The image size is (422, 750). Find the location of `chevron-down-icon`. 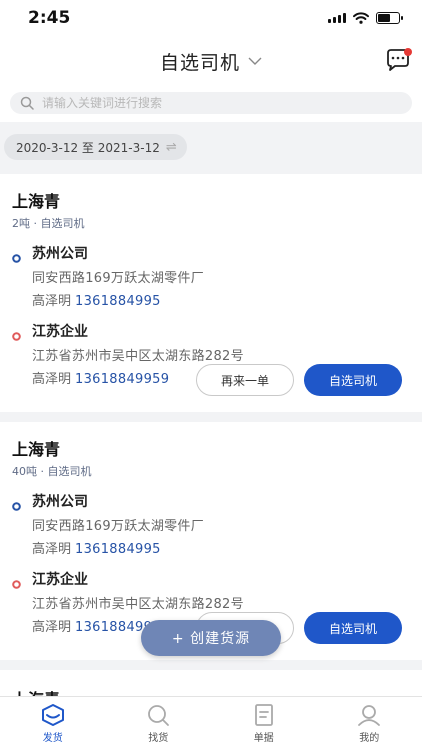

chevron-down-icon is located at coordinates (255, 61).